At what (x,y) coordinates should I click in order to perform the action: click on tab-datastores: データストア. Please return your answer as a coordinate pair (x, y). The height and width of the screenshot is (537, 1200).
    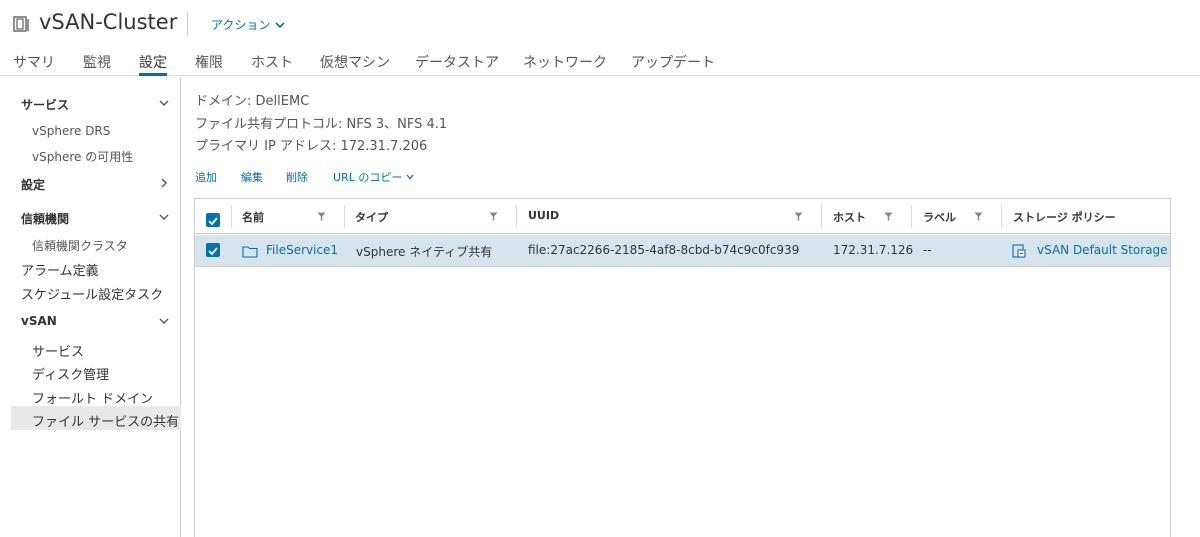
    Looking at the image, I should click on (457, 64).